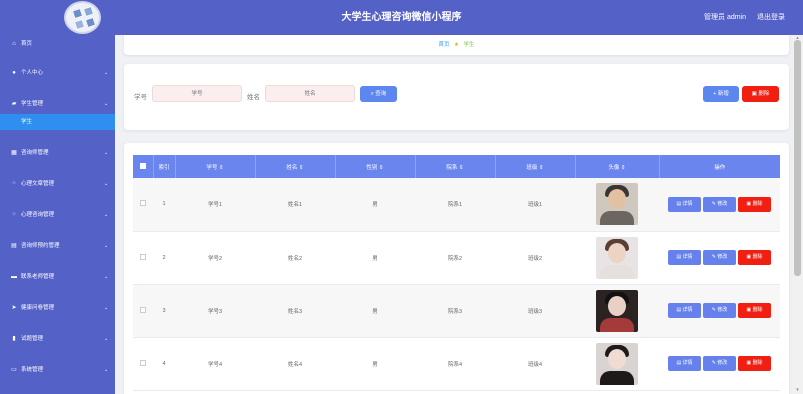 Image resolution: width=803 pixels, height=394 pixels. I want to click on cell-name: 姓名1, so click(295, 205).